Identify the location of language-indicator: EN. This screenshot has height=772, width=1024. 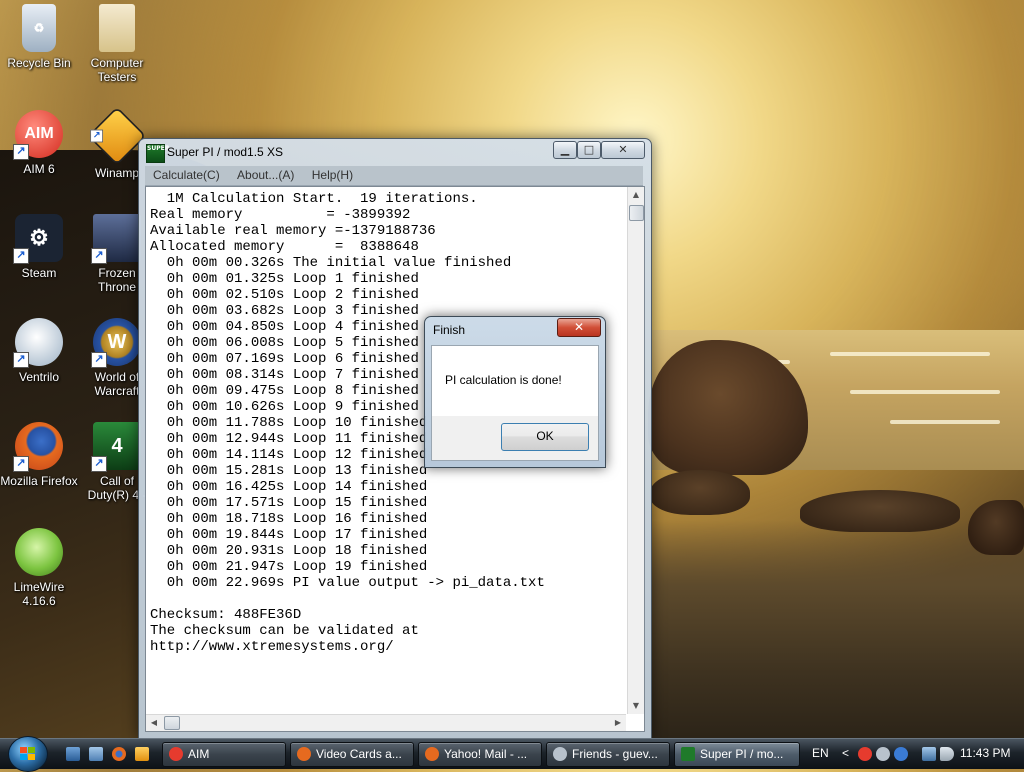
(820, 754).